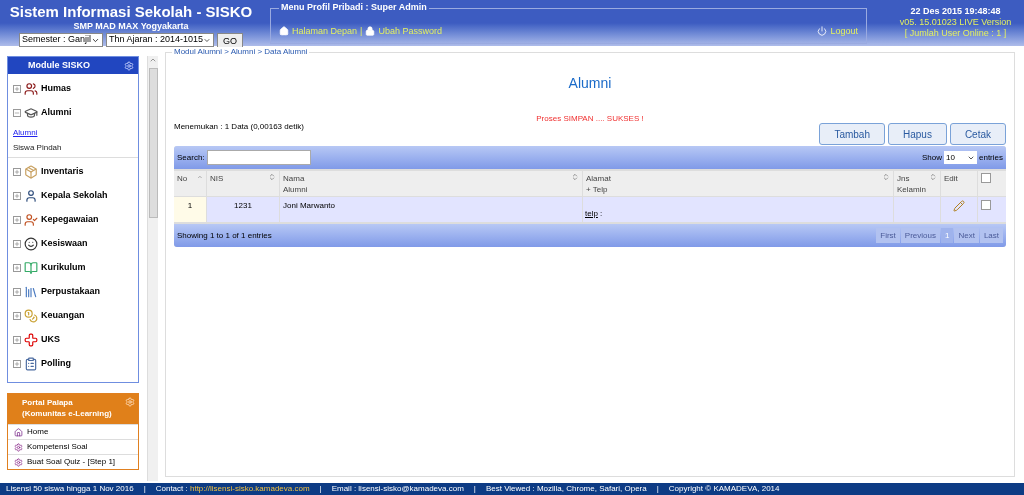 The width and height of the screenshot is (1024, 495). What do you see at coordinates (354, 7) in the screenshot?
I see `profile-menu-legend: Menu Profil Pribadi : Super Admin` at bounding box center [354, 7].